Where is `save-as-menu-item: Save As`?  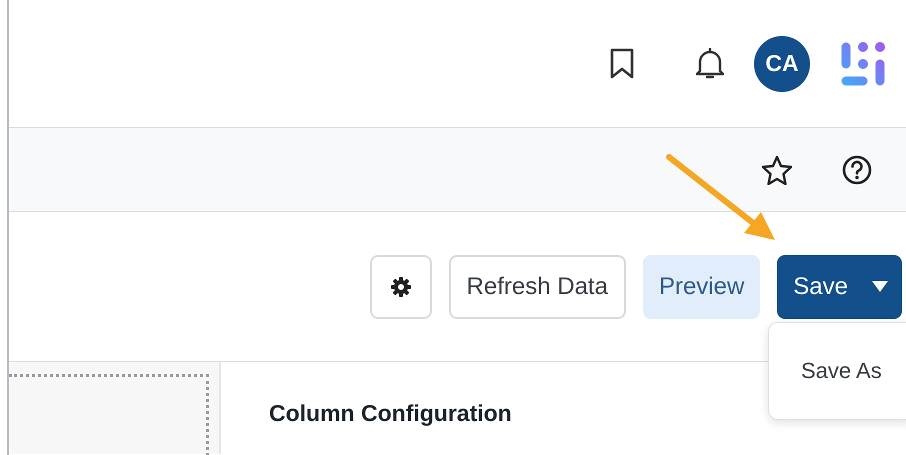
save-as-menu-item: Save As is located at coordinates (853, 371).